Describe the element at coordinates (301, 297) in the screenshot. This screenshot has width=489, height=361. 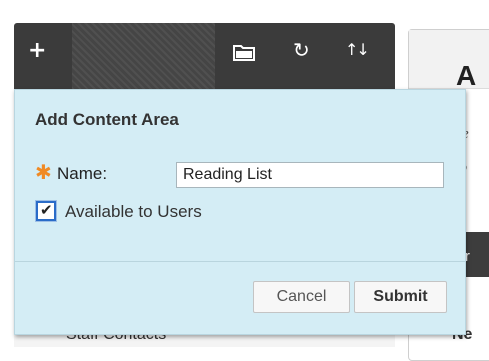
I see `cancel-button: Cancel` at that location.